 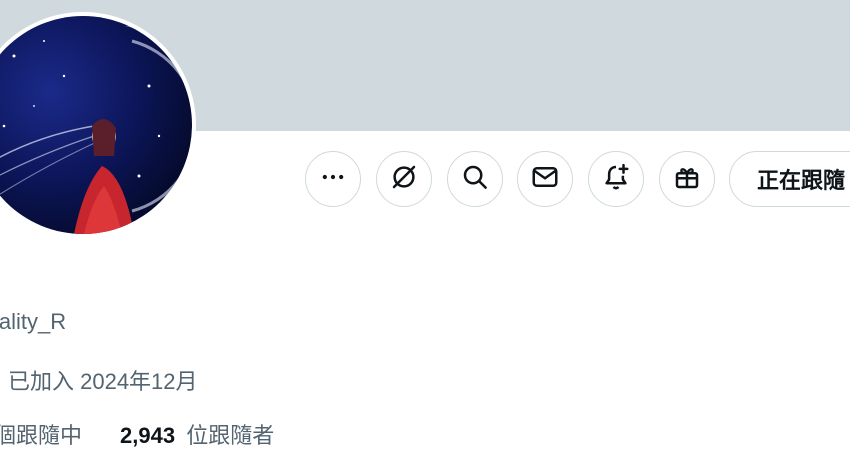 I want to click on gift-icon, so click(x=687, y=179).